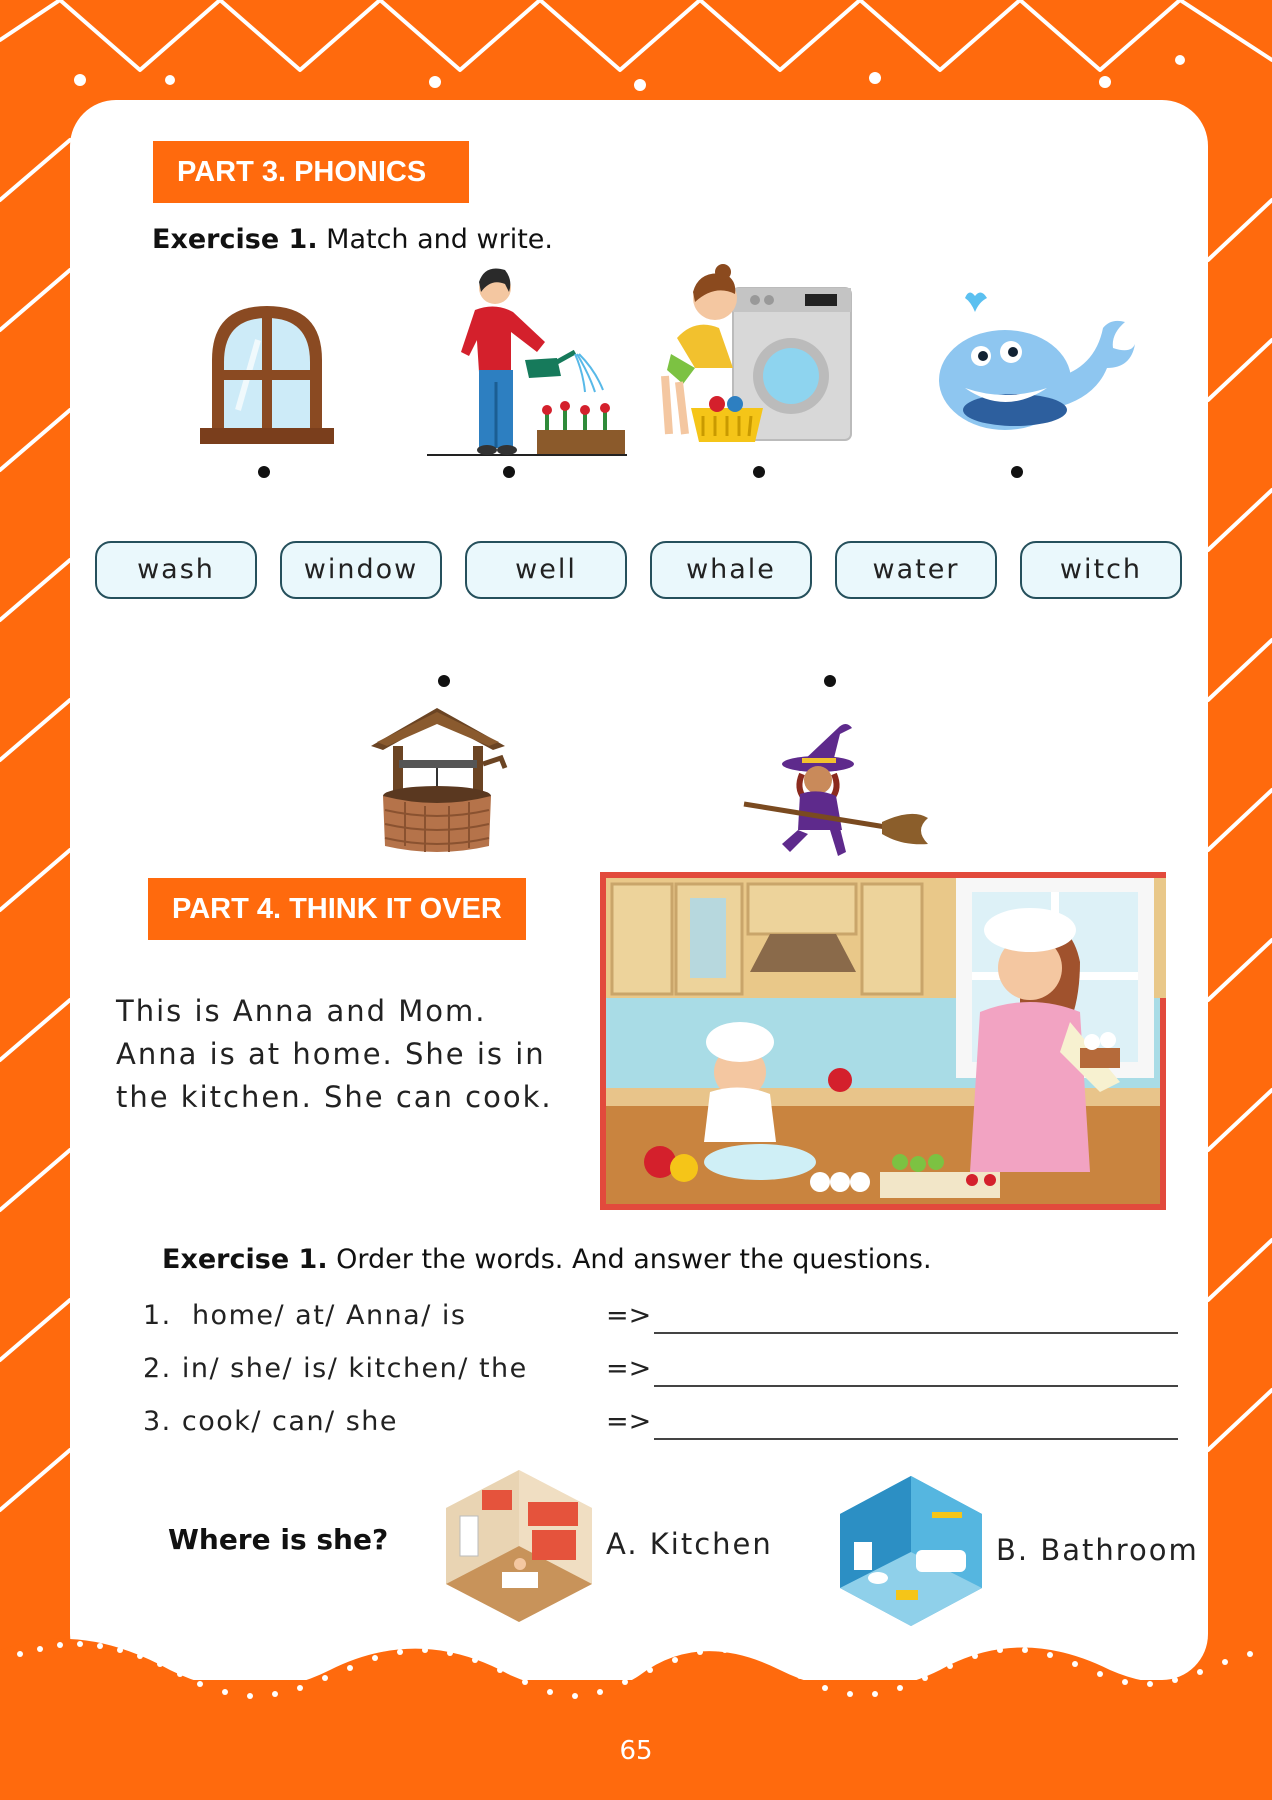  What do you see at coordinates (527, 362) in the screenshot?
I see `woman-watering-plants-icon` at bounding box center [527, 362].